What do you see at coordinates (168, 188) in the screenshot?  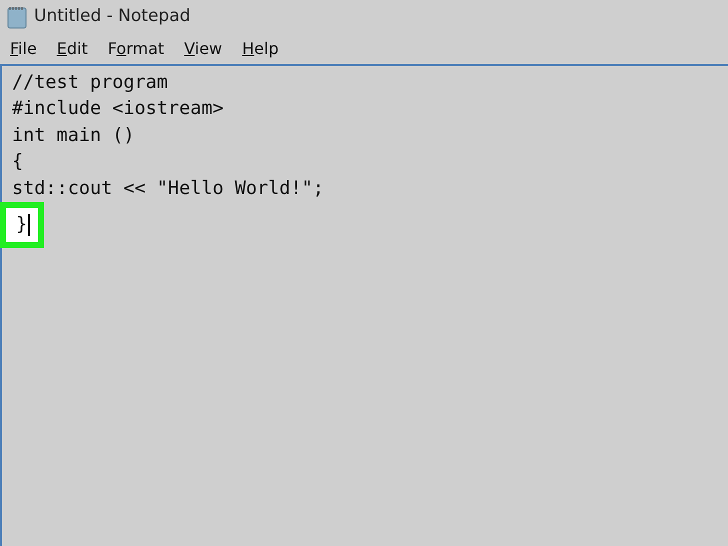 I see `code-line: std::cout << "Hello World!";` at bounding box center [168, 188].